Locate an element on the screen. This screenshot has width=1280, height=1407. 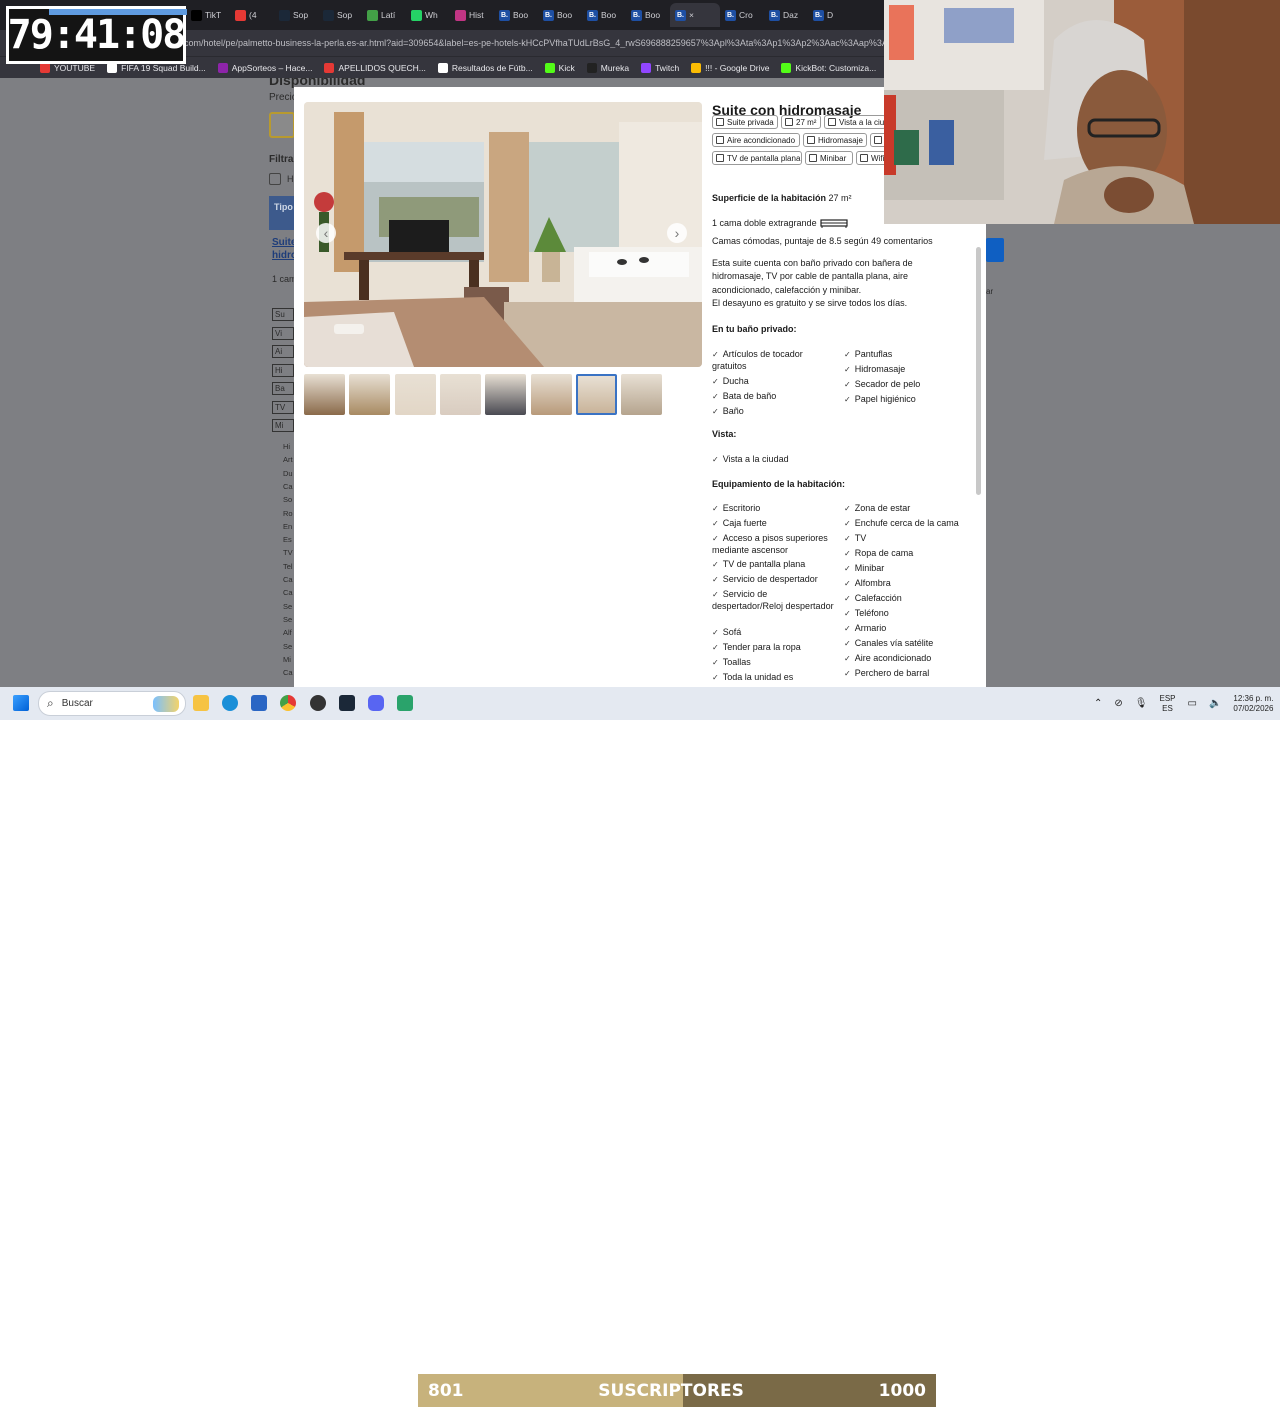
network-off-icon: ⊘ is located at coordinates (1118, 703).